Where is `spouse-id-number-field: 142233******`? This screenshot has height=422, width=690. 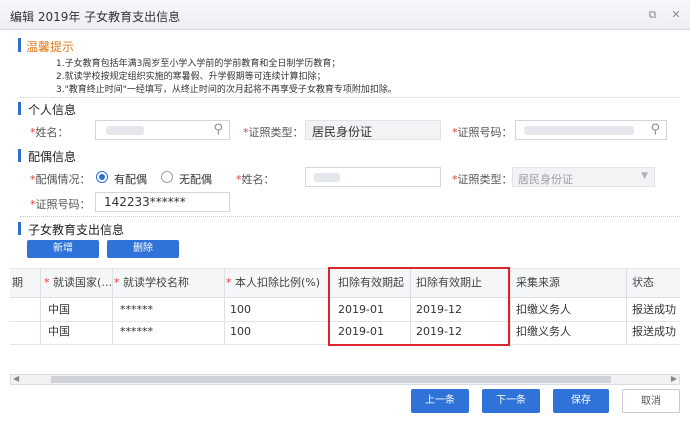
spouse-id-number-field: 142233****** is located at coordinates (162, 202).